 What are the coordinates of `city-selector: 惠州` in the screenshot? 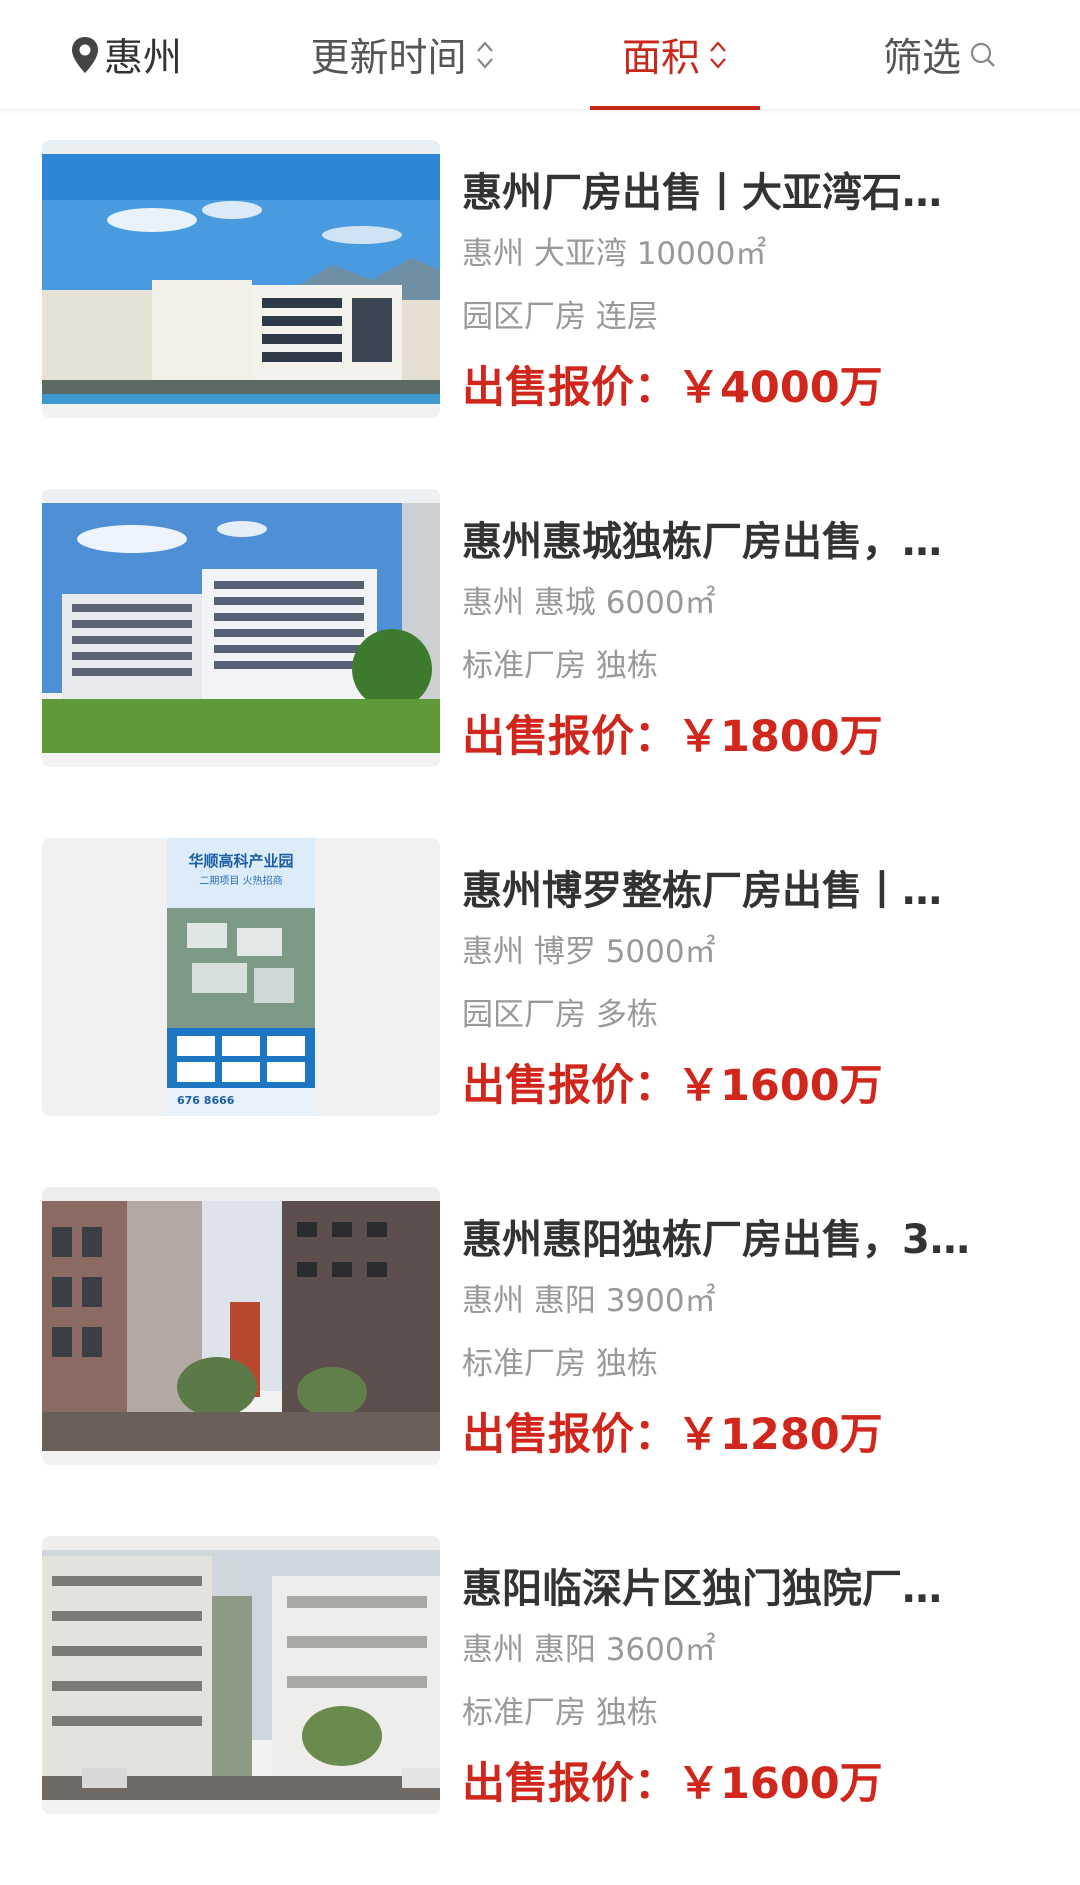 It's located at (140, 55).